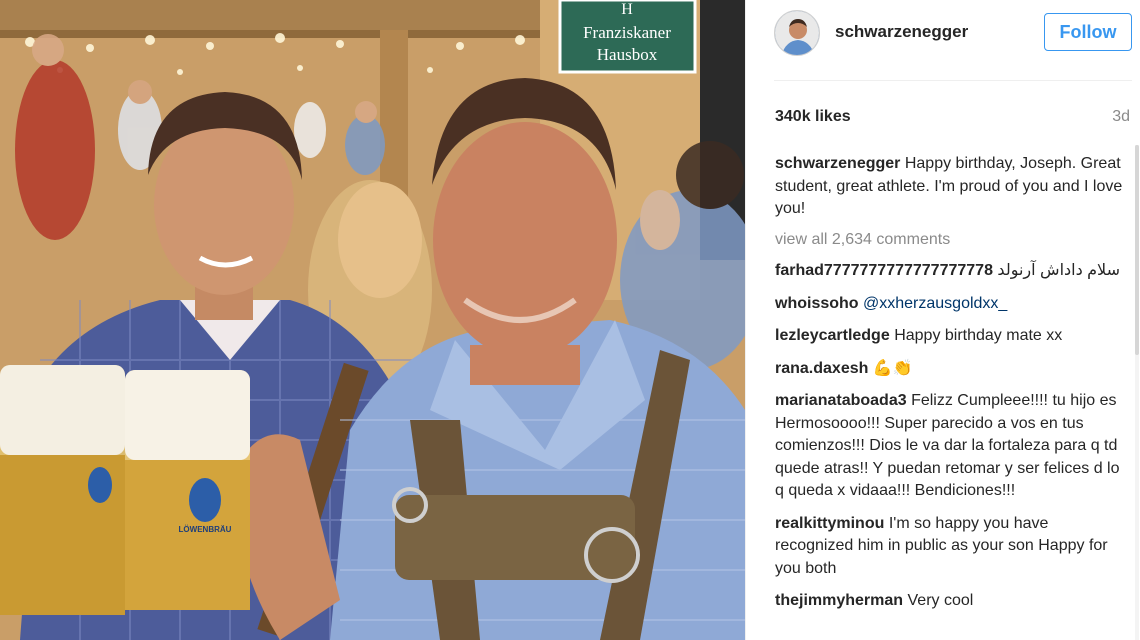 This screenshot has width=1140, height=640. What do you see at coordinates (1059, 270) in the screenshot?
I see `comment-text: سلام داداش آرنولد` at bounding box center [1059, 270].